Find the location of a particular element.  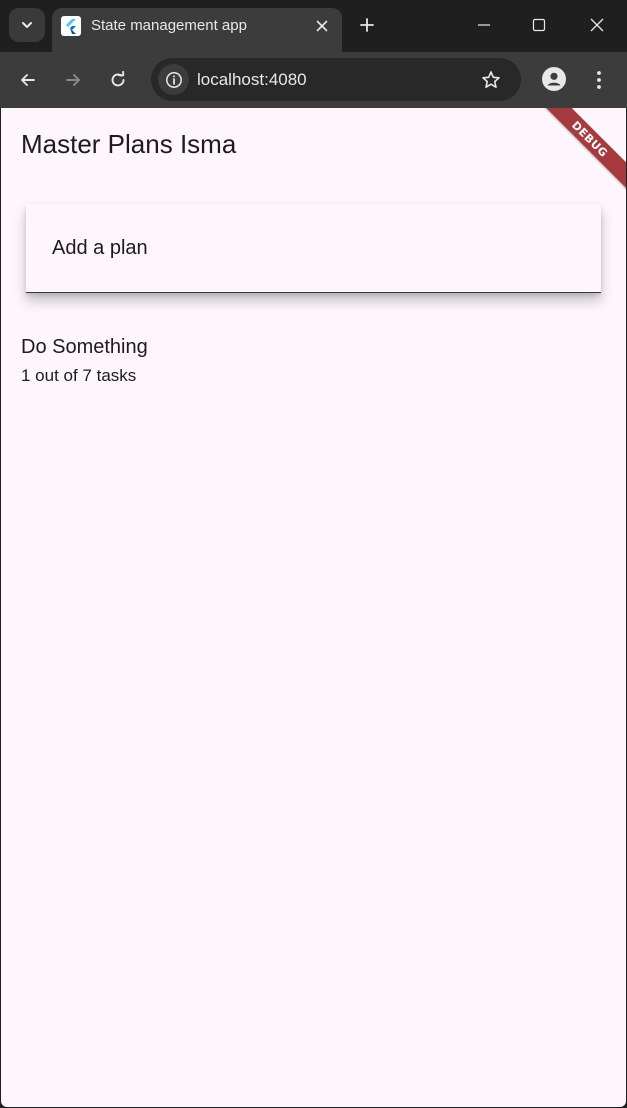

maximize-icon is located at coordinates (539, 25).